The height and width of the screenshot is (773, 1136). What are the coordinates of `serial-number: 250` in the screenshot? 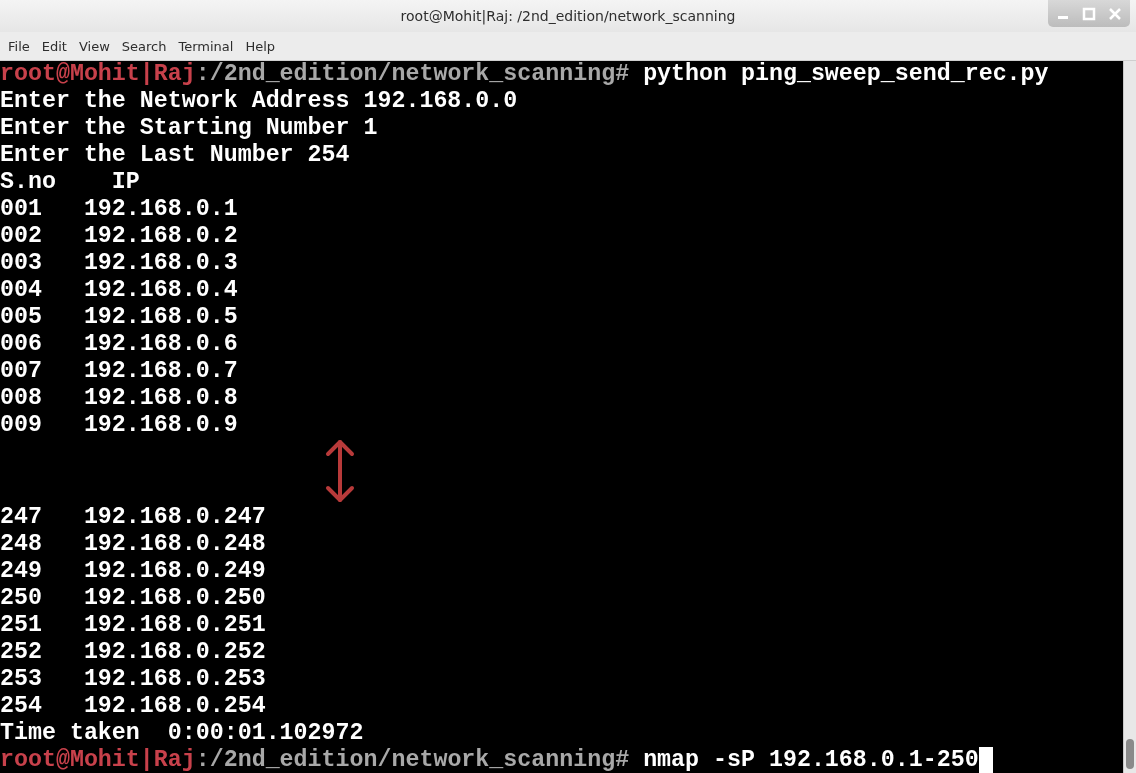 It's located at (21, 598).